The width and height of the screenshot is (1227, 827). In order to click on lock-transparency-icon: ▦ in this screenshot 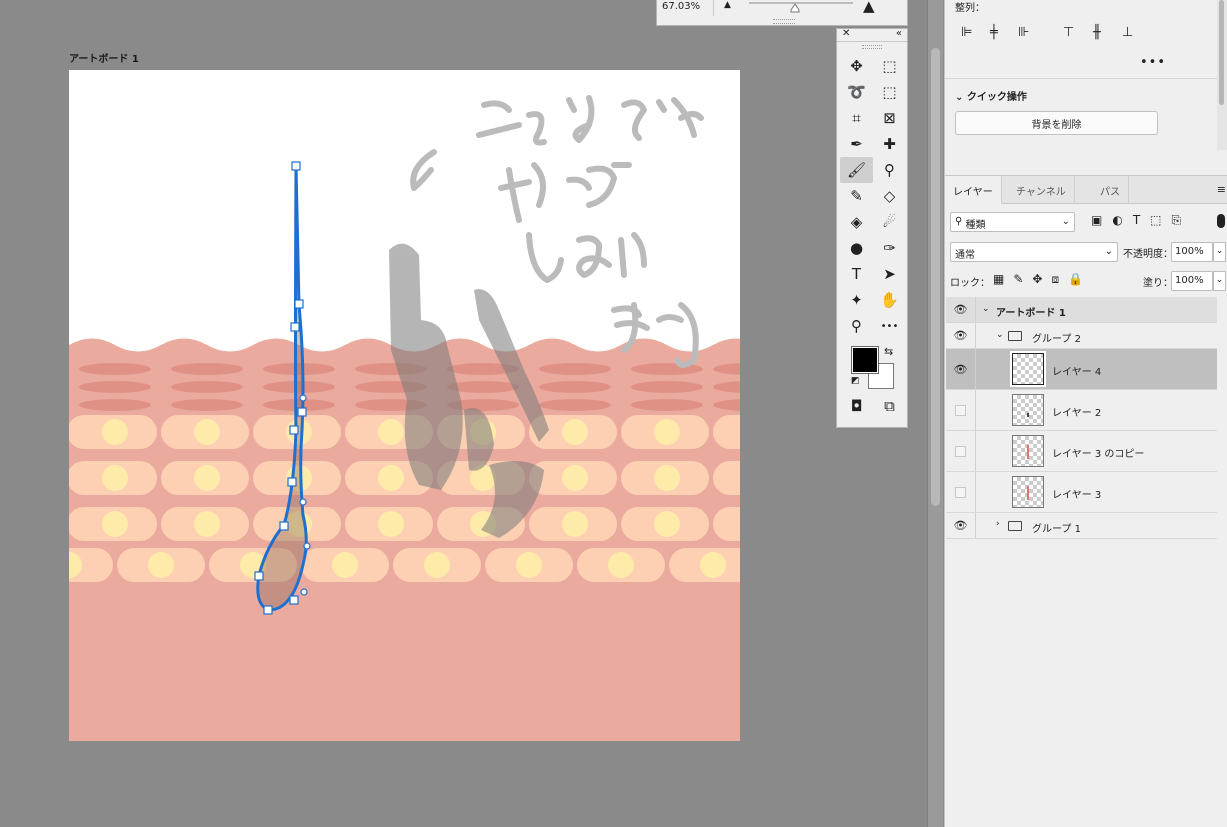, I will do `click(998, 279)`.